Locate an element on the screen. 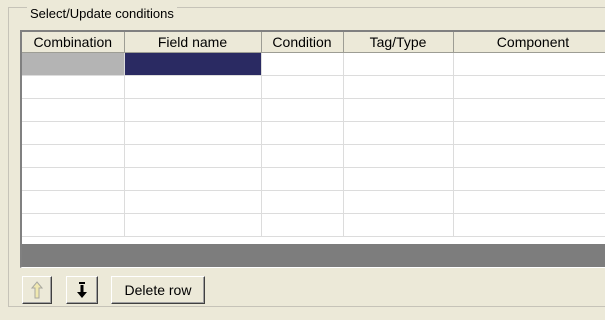 The image size is (605, 320). delete-row-button: Delete row is located at coordinates (158, 290).